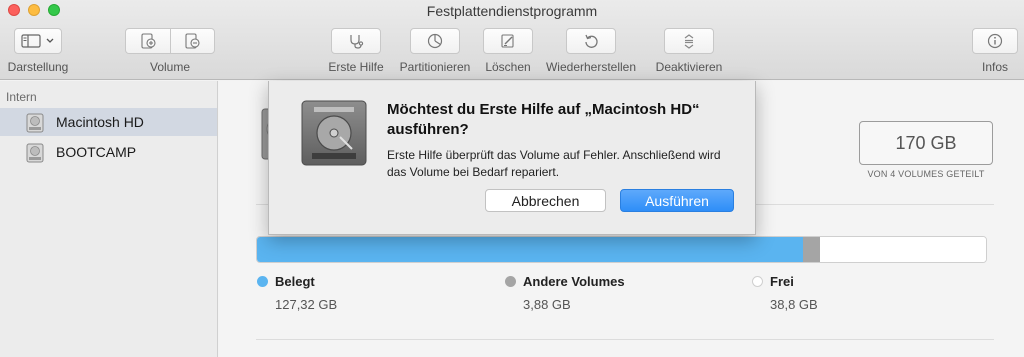  I want to click on partition-label: Partitionieren, so click(435, 67).